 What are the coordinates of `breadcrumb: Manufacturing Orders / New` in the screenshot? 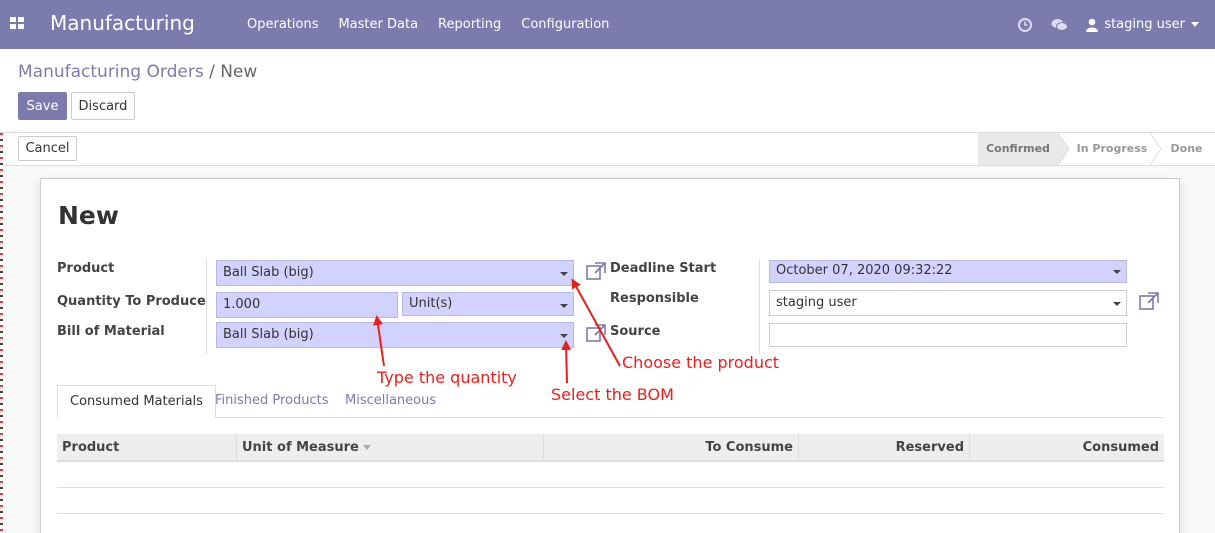 It's located at (137, 72).